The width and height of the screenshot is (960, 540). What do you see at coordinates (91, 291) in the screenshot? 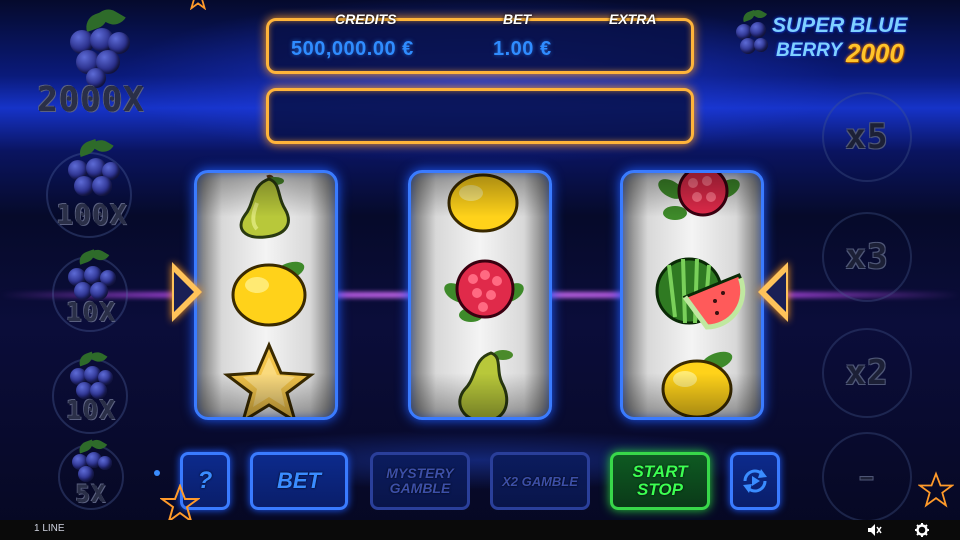
I see `paytable-item-10x: 10X` at bounding box center [91, 291].